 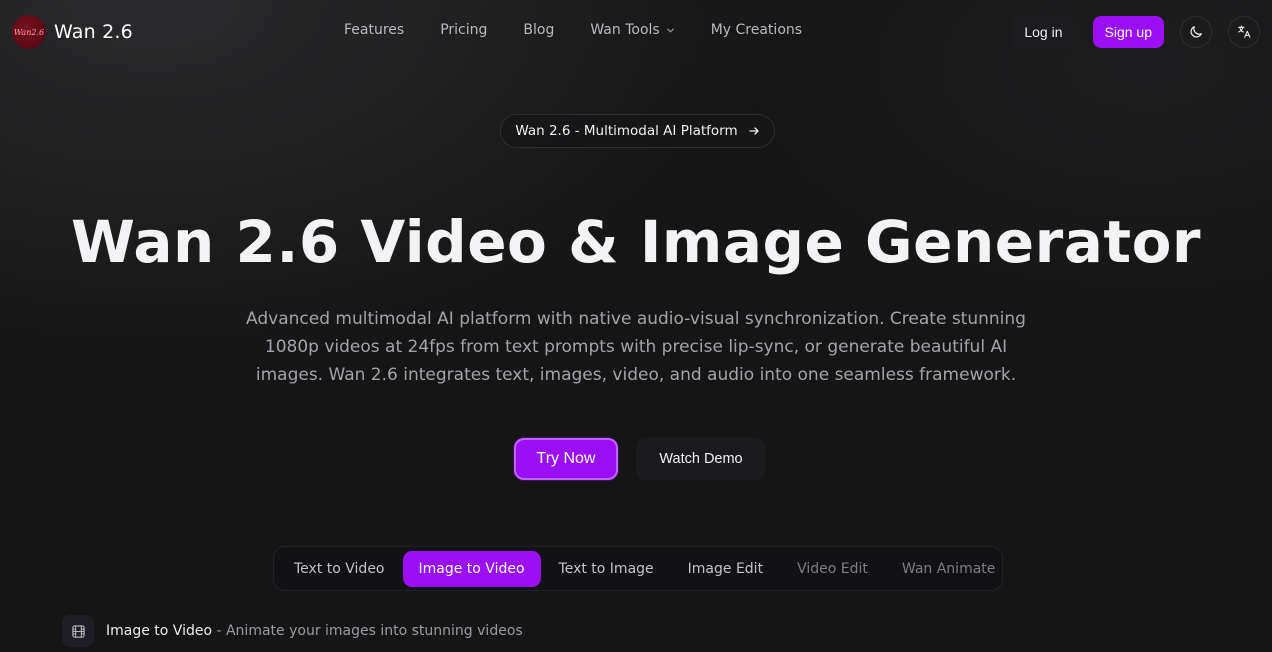 What do you see at coordinates (29, 32) in the screenshot?
I see `logo-badge: Wan2.6` at bounding box center [29, 32].